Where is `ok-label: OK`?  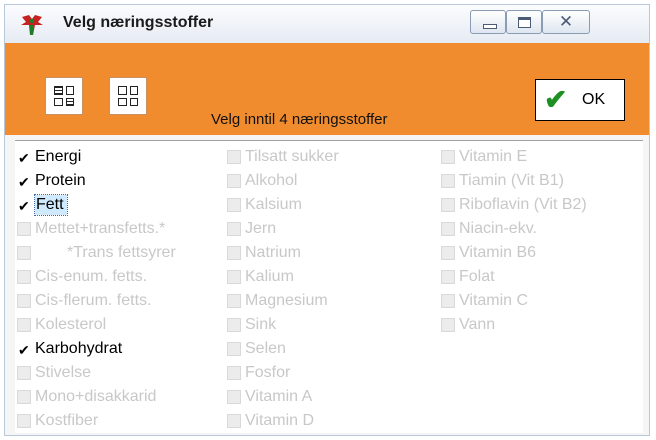
ok-label: OK is located at coordinates (594, 99).